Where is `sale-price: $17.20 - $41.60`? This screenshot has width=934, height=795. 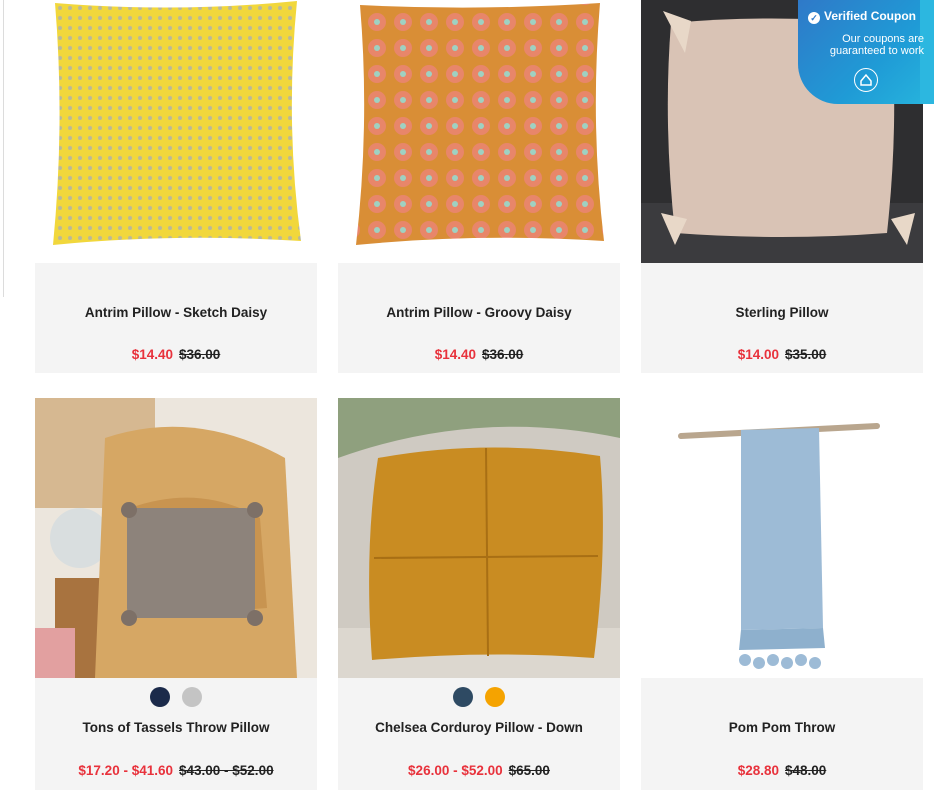 sale-price: $17.20 - $41.60 is located at coordinates (125, 770).